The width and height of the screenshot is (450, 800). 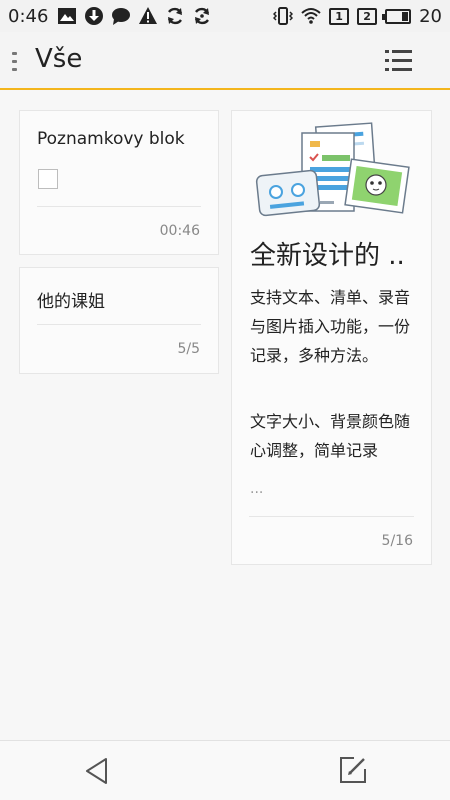 I want to click on note-card: Poznamkovy blok 00:46, so click(x=119, y=182).